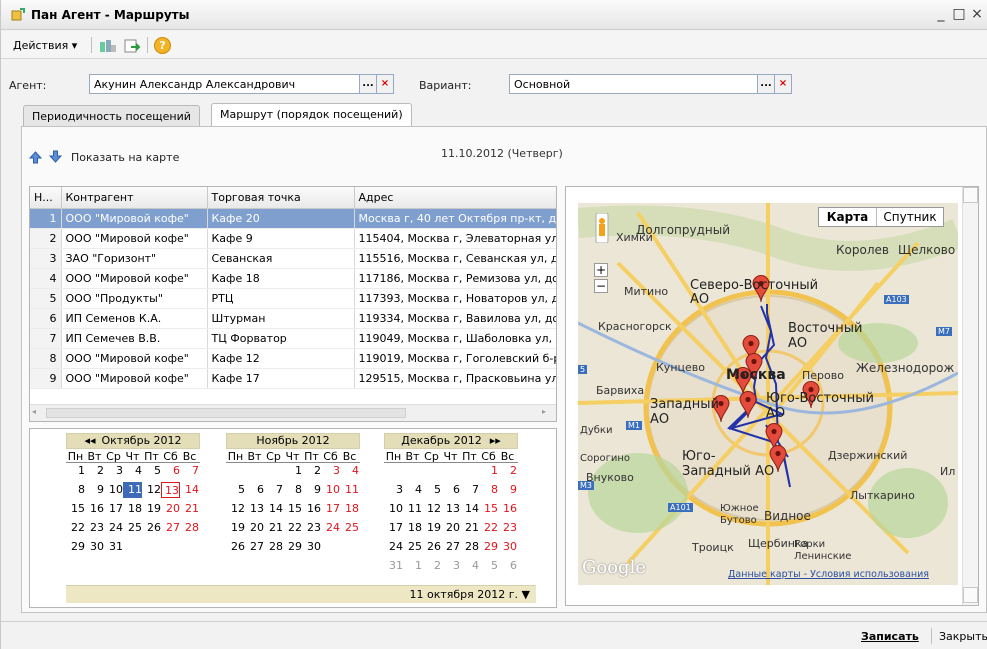  I want to click on row-outlet: Севанская, so click(281, 258).